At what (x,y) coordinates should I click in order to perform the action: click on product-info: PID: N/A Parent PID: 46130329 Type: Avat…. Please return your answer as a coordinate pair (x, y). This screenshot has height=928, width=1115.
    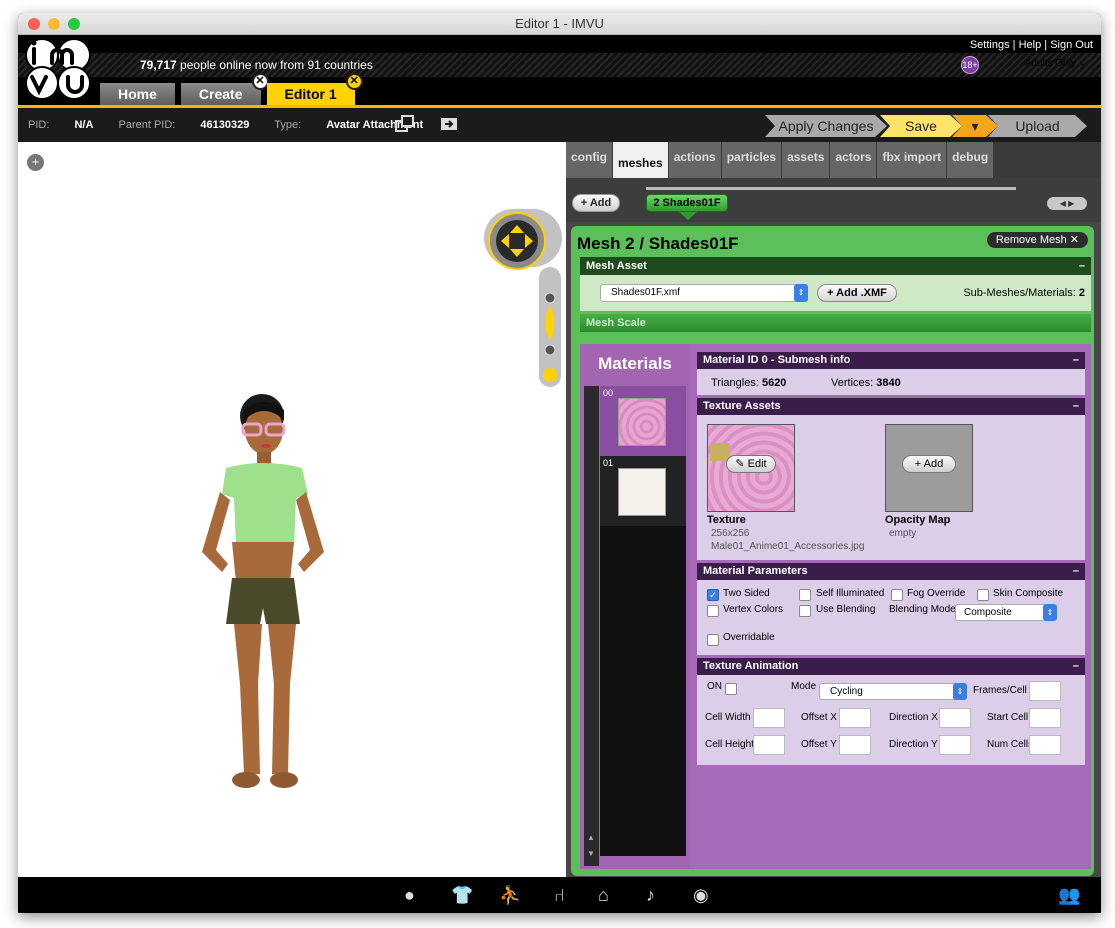
    Looking at the image, I should click on (226, 125).